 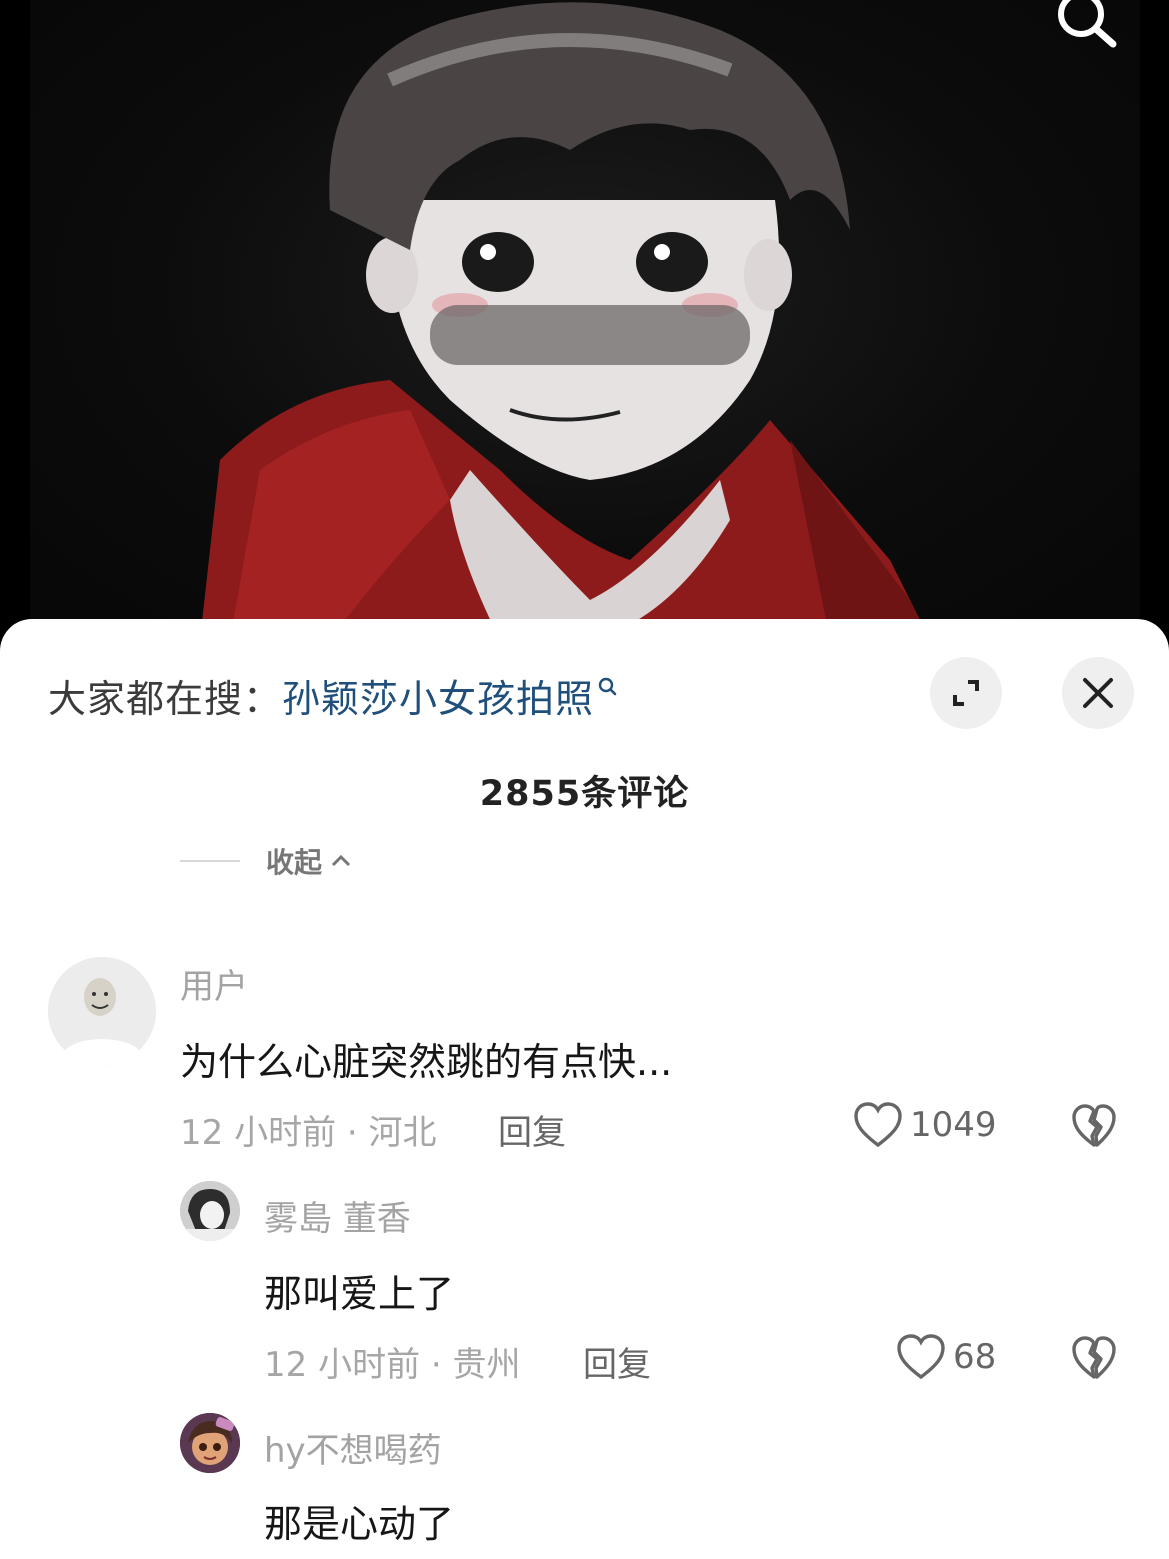 What do you see at coordinates (165, 698) in the screenshot?
I see `trending-search-prefix: 大家都在搜：` at bounding box center [165, 698].